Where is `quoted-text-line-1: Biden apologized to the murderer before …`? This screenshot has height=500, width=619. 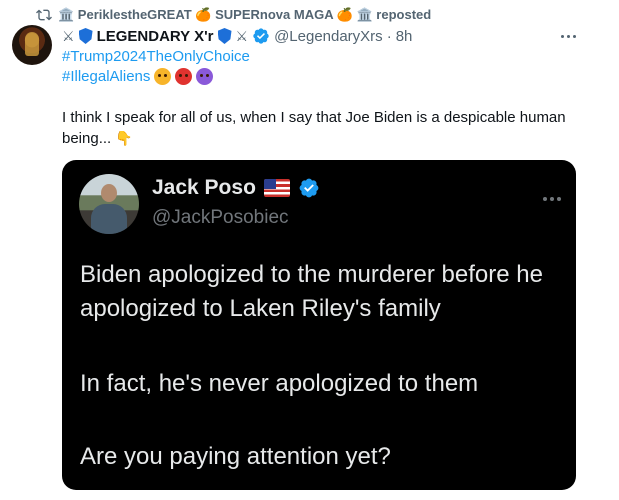 quoted-text-line-1: Biden apologized to the murderer before … is located at coordinates (311, 291).